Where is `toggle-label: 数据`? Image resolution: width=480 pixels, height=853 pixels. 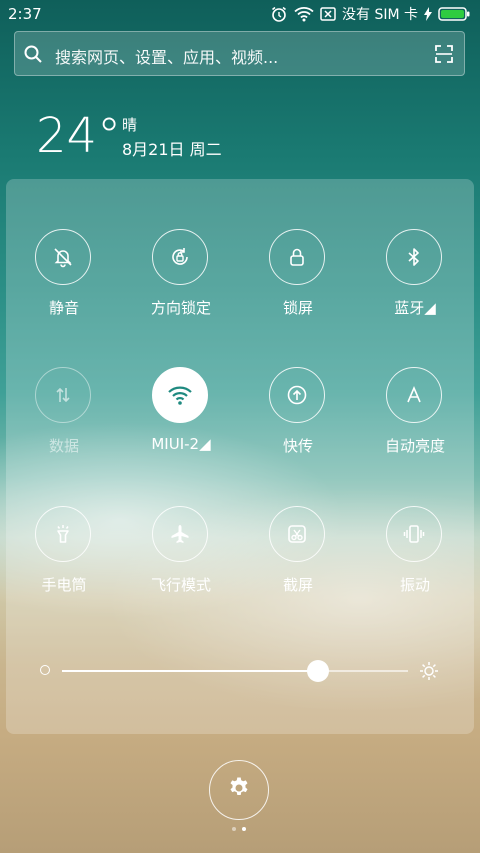
toggle-label: 数据 is located at coordinates (63, 446).